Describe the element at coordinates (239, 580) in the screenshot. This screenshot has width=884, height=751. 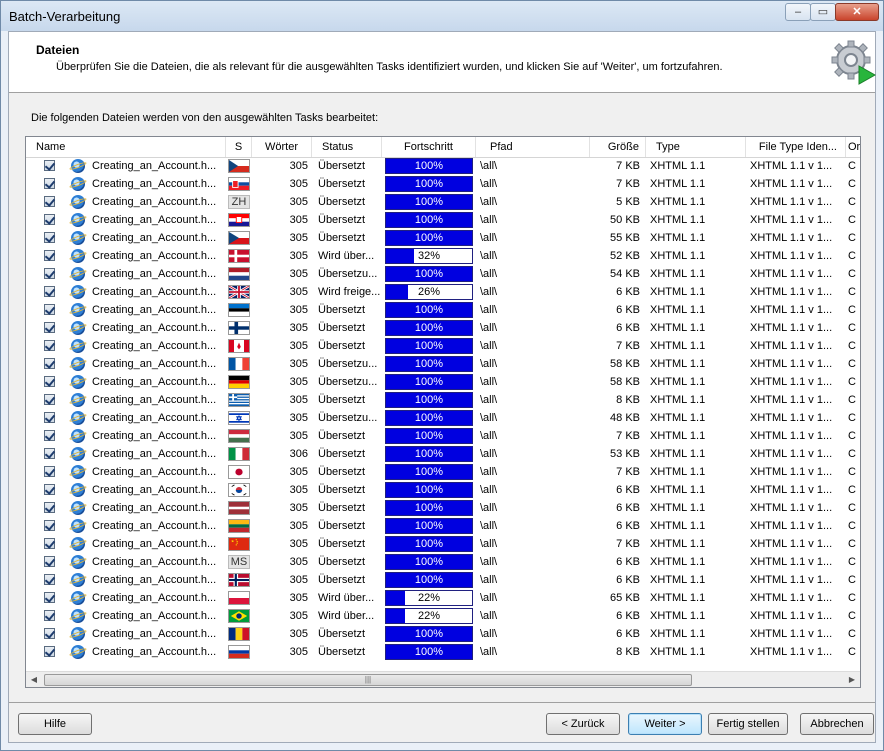
I see `flag-no-icon` at that location.